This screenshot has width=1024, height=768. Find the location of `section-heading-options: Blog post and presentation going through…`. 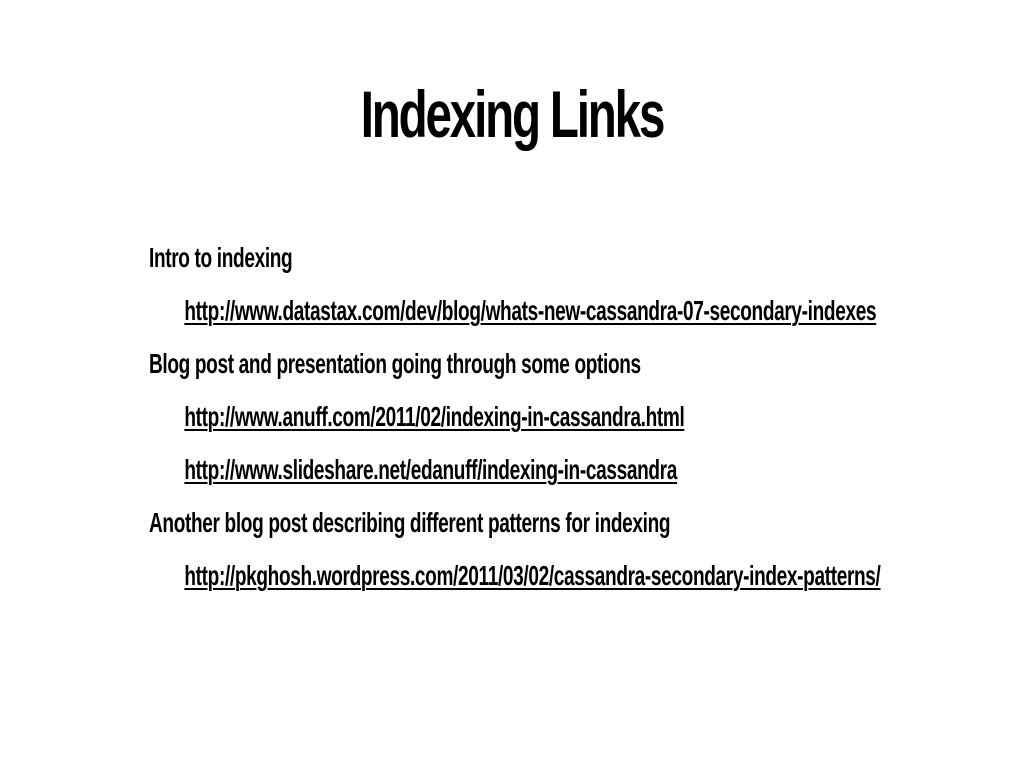

section-heading-options: Blog post and presentation going through… is located at coordinates (395, 363).